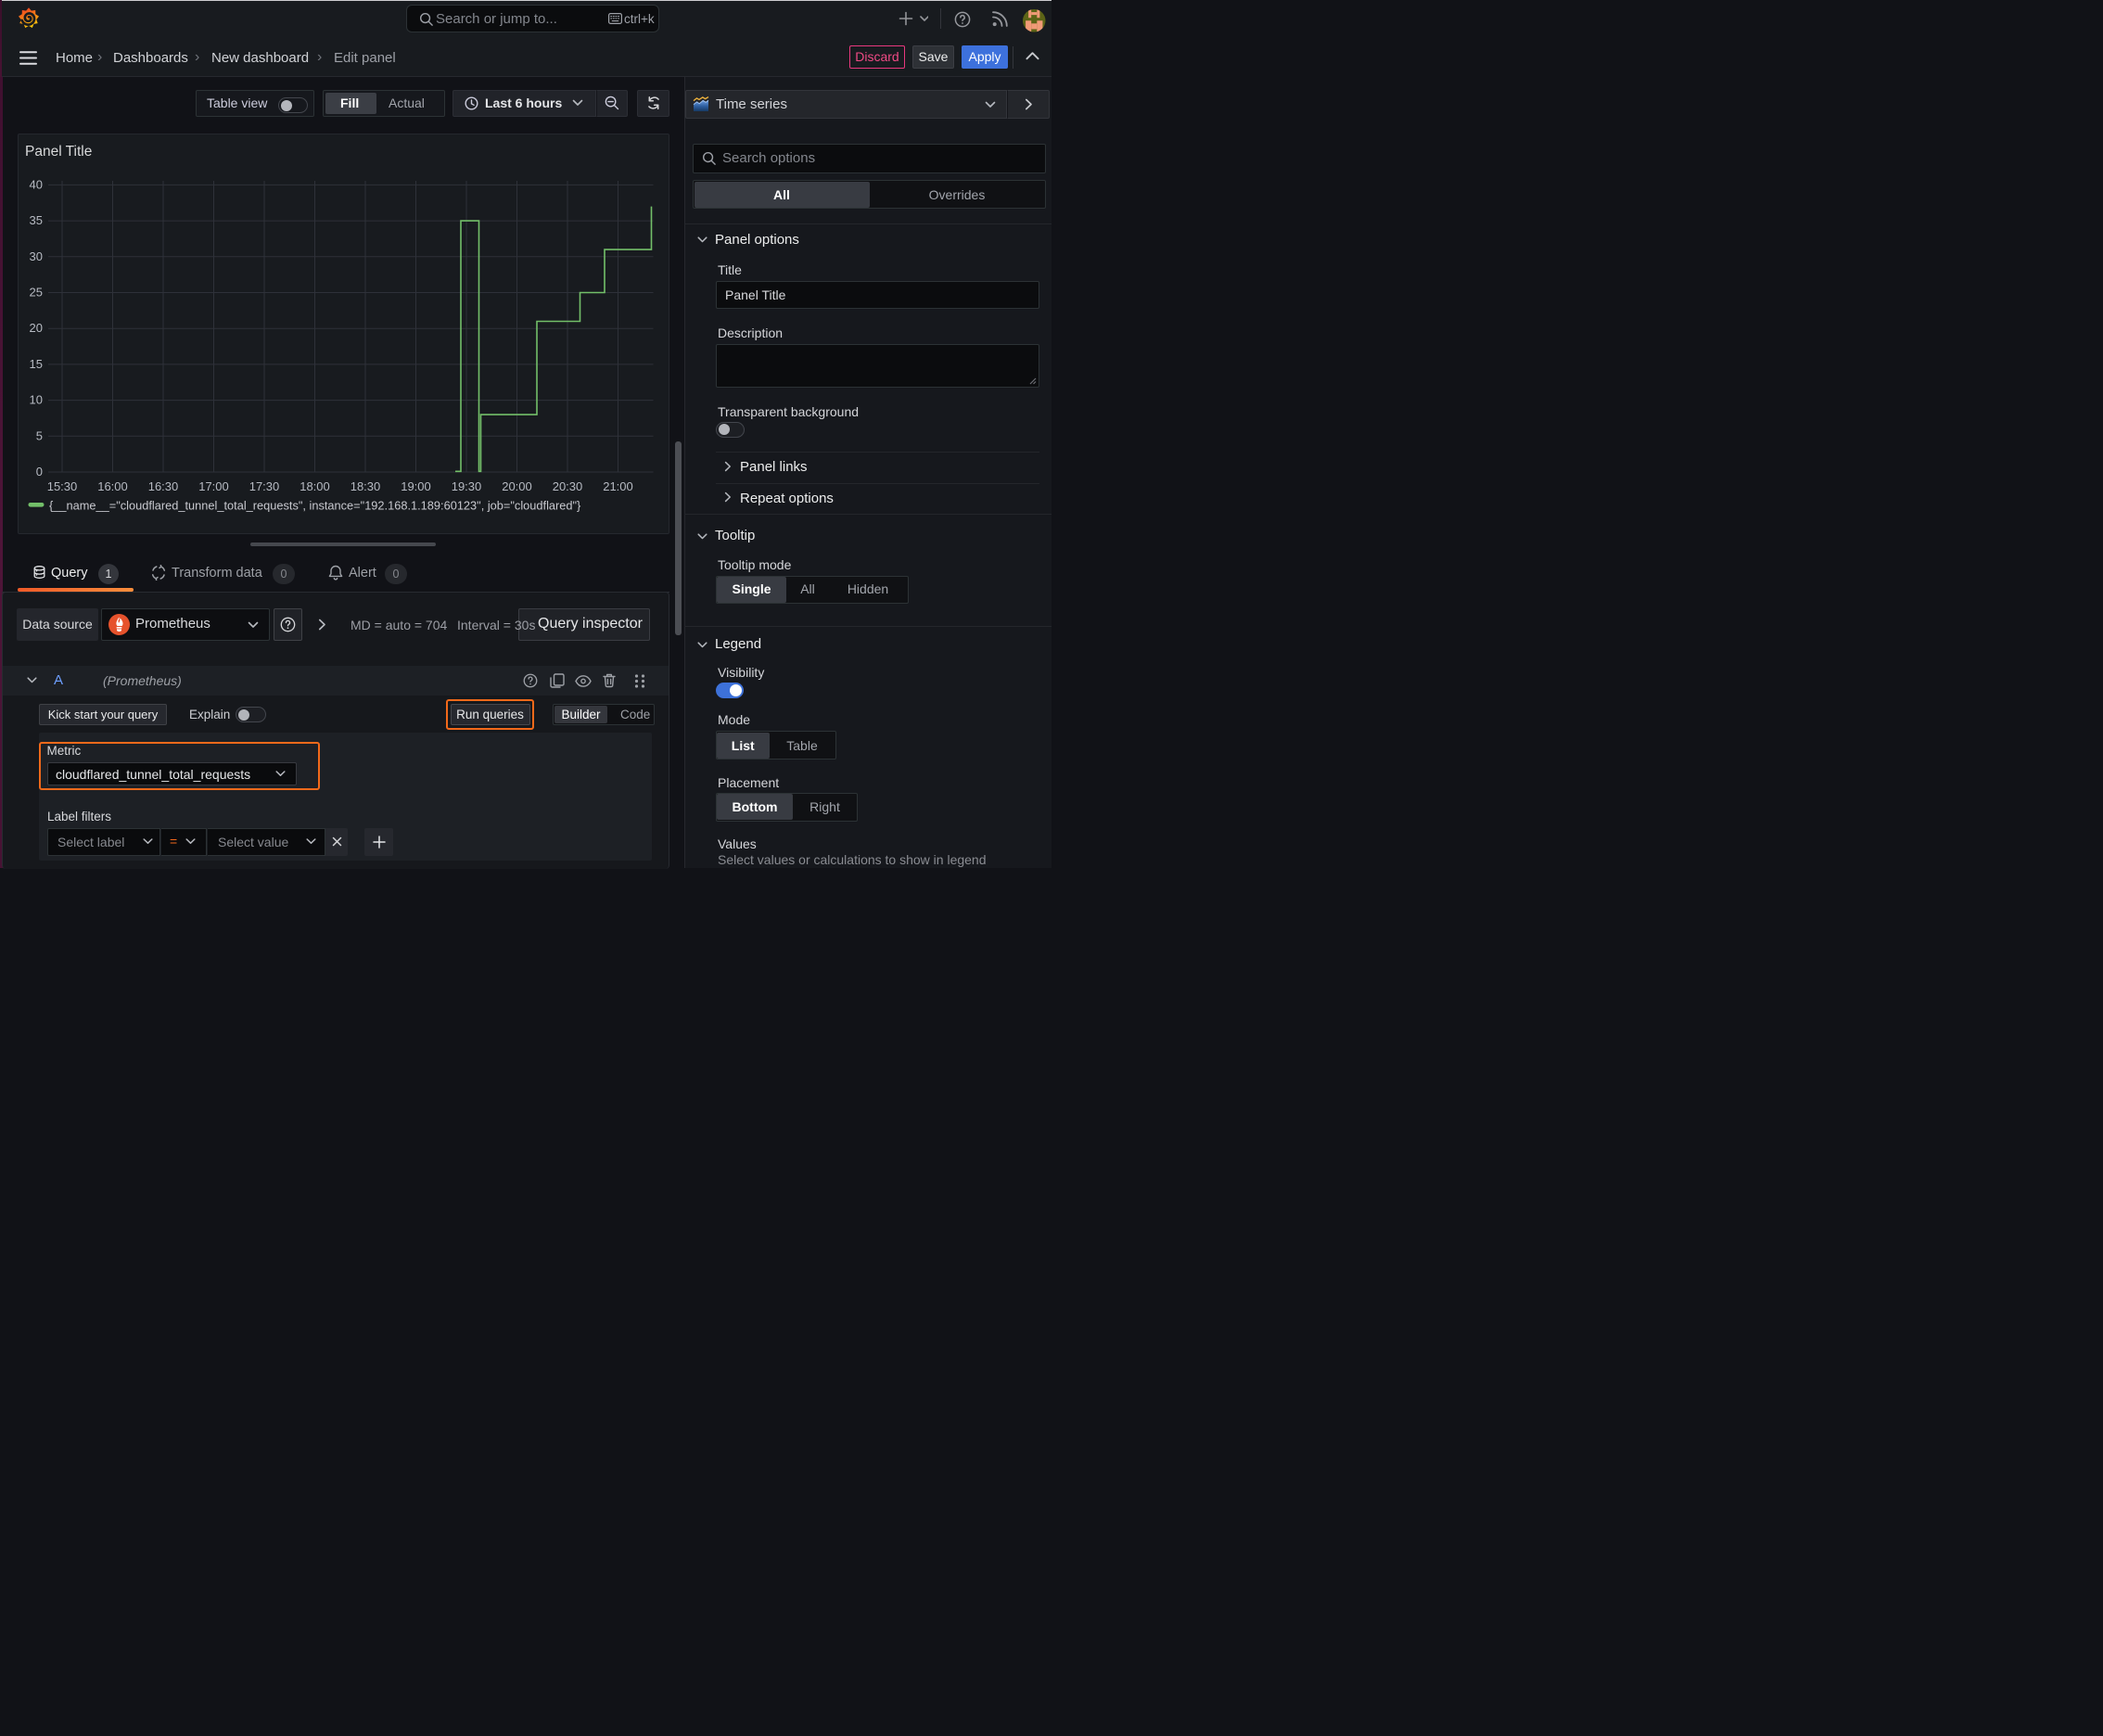 The height and width of the screenshot is (1736, 2103). I want to click on svg-text: Panel Title, so click(58, 152).